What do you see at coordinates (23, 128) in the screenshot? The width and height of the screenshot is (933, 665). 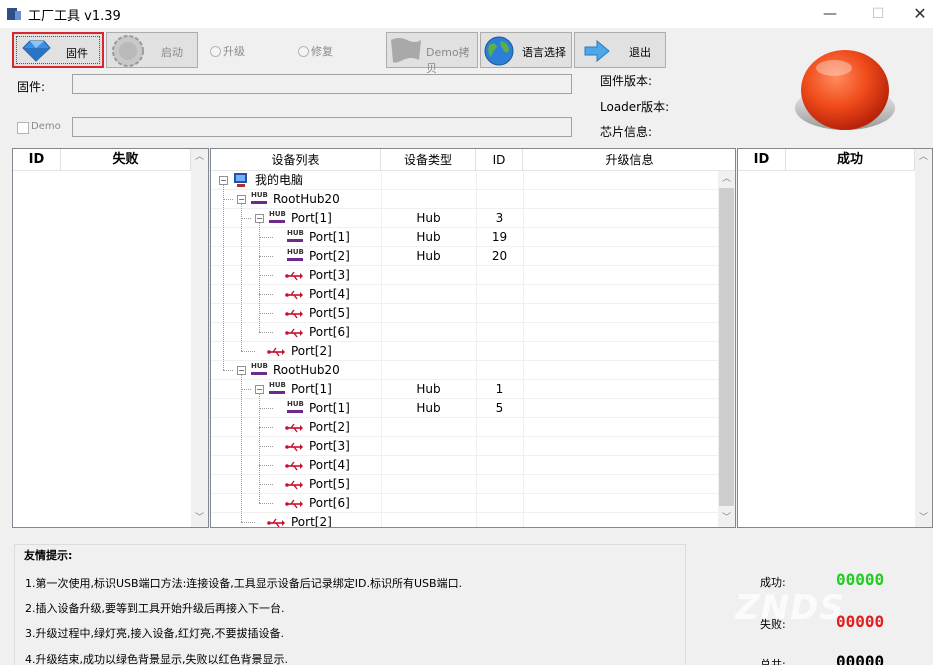 I see `demo-checkbox` at bounding box center [23, 128].